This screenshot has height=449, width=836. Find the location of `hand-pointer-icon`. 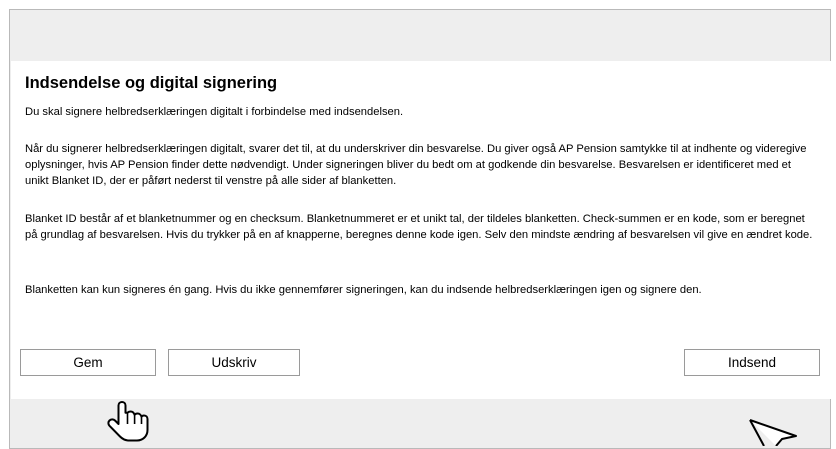

hand-pointer-icon is located at coordinates (128, 421).